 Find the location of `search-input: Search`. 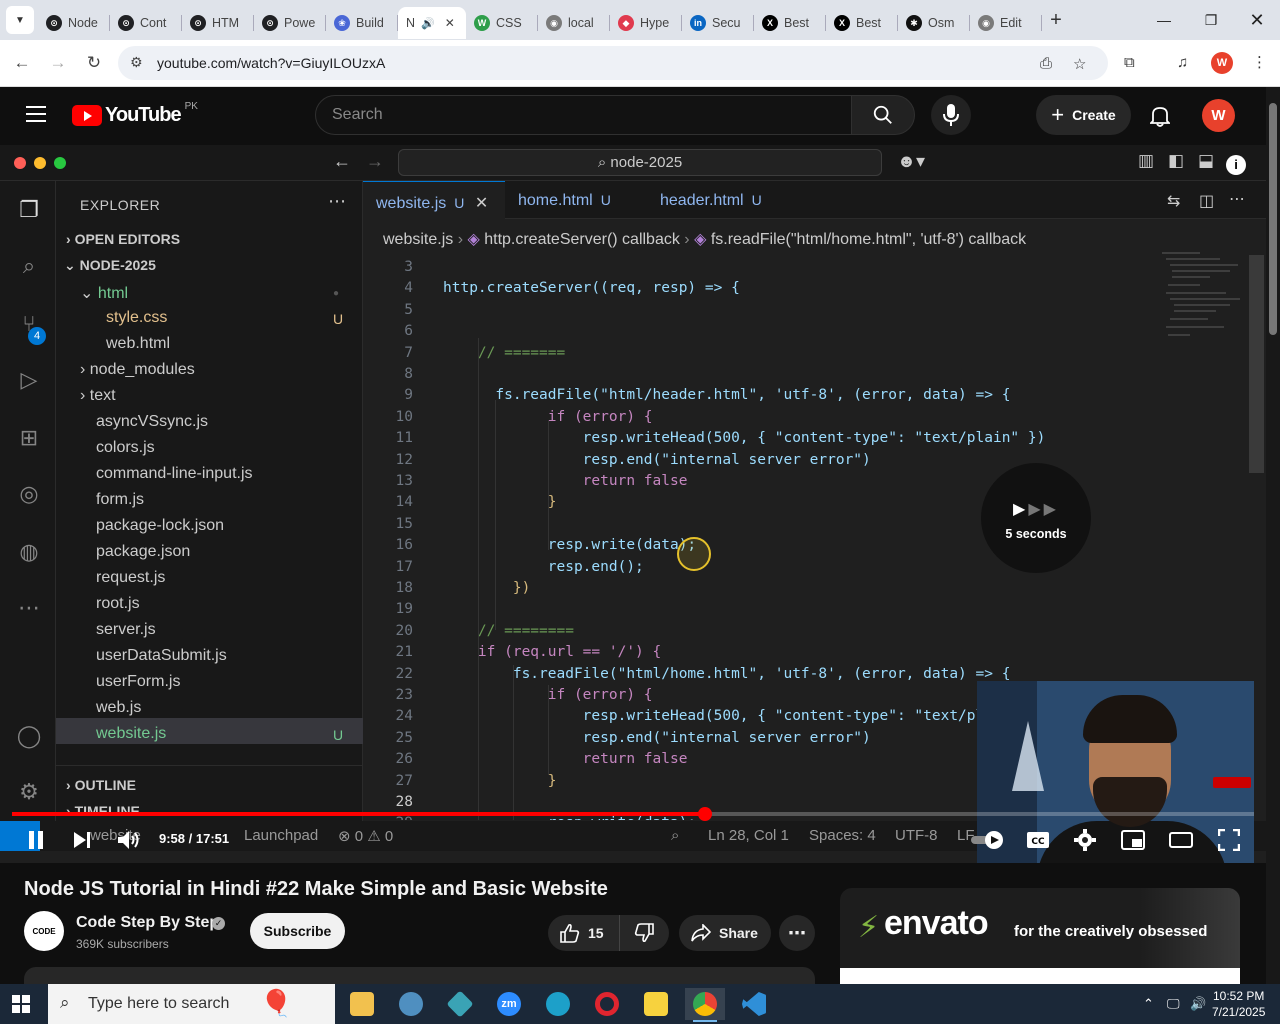

search-input: Search is located at coordinates (584, 115).